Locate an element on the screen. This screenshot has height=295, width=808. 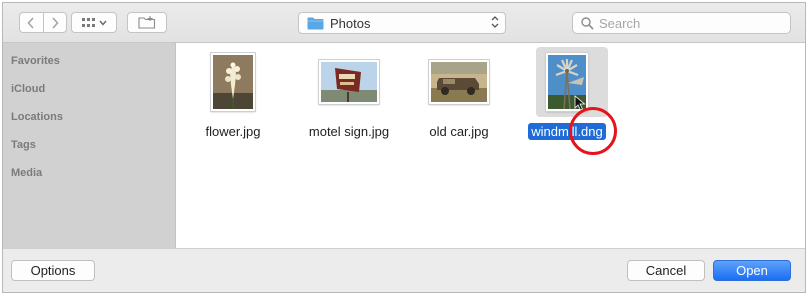
chevron-left-icon is located at coordinates (30, 22).